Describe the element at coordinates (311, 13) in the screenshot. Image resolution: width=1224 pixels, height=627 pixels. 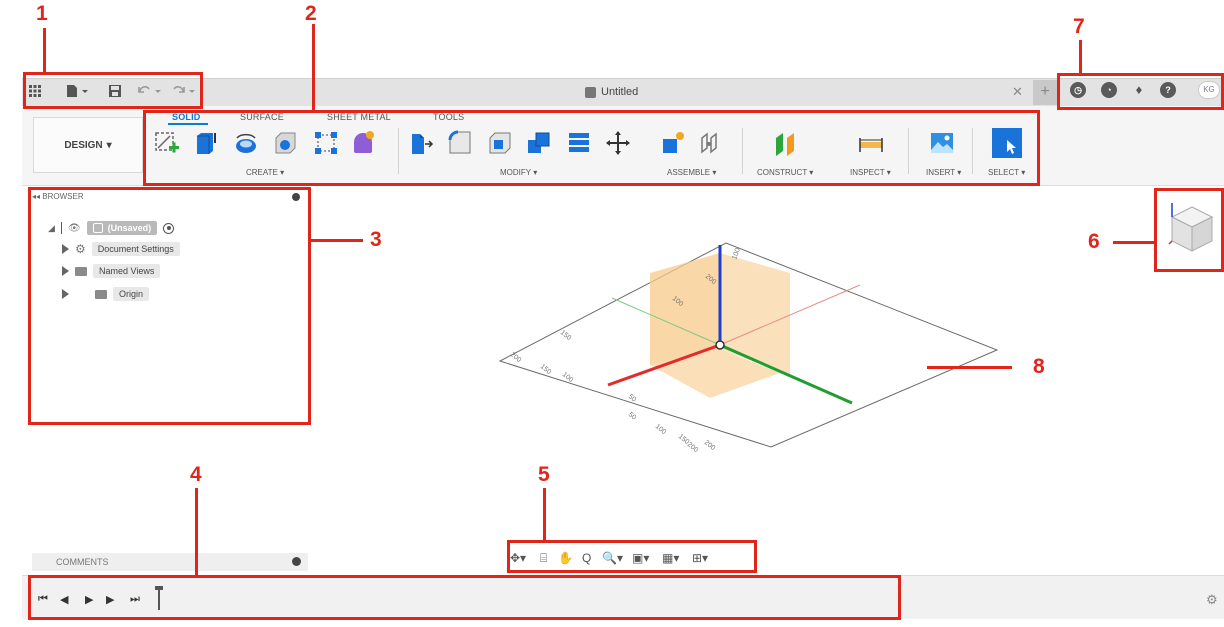
I see `callout-number-2: 2` at that location.